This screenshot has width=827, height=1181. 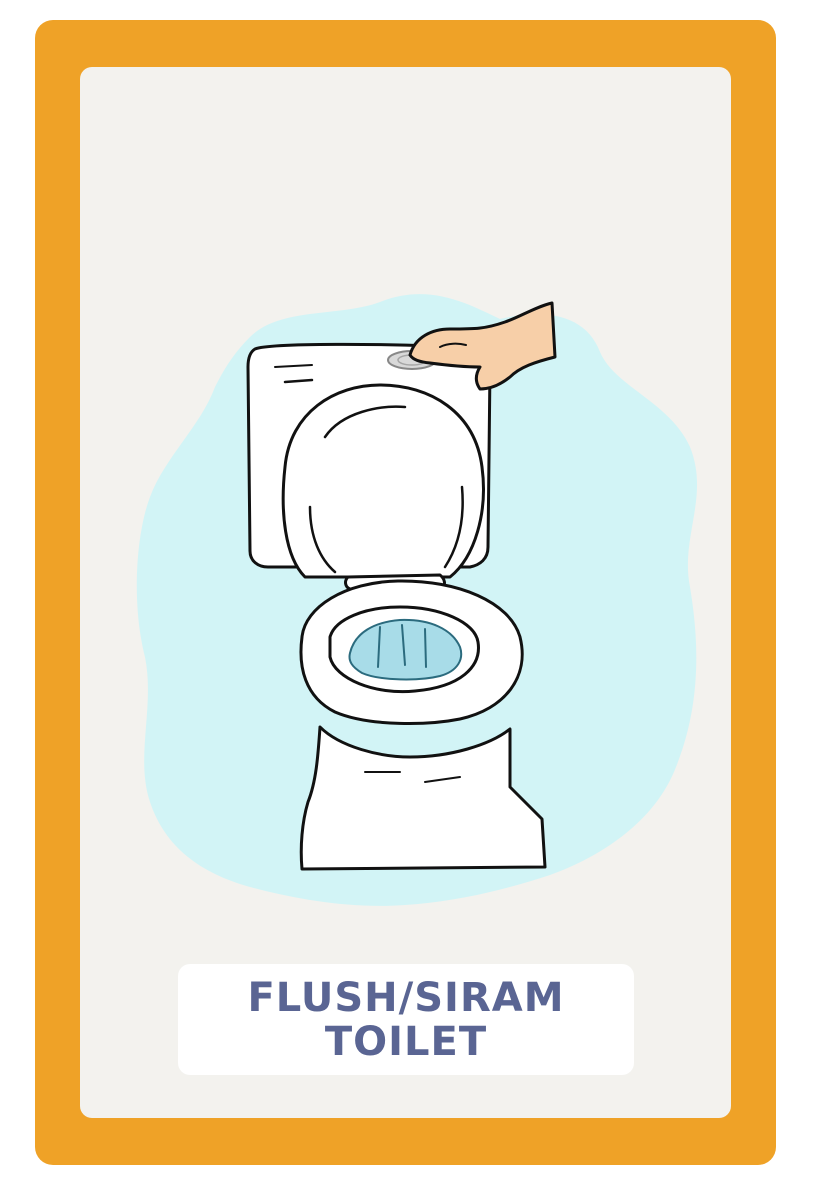 What do you see at coordinates (406, 997) in the screenshot?
I see `caption-line-1: FLUSH/SIRAM` at bounding box center [406, 997].